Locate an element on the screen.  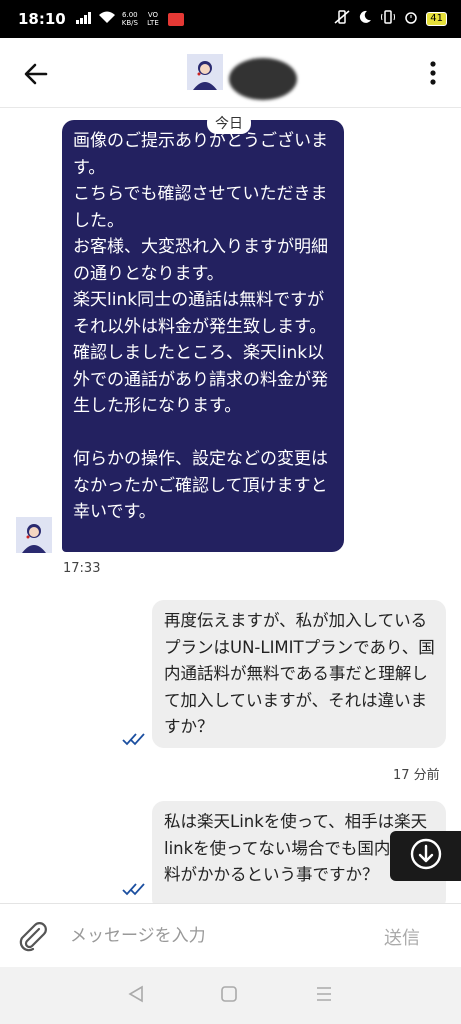
system-navigation-bar is located at coordinates (230, 995).